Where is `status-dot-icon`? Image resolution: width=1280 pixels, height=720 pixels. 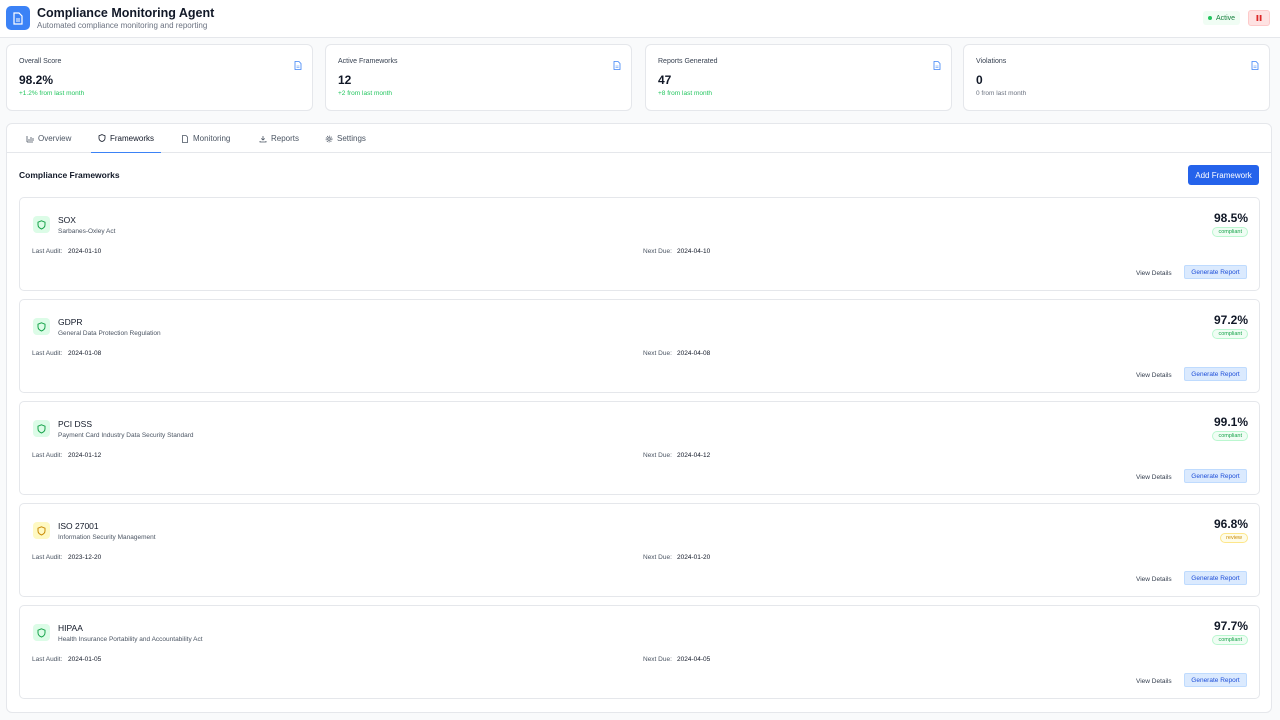 status-dot-icon is located at coordinates (1210, 18).